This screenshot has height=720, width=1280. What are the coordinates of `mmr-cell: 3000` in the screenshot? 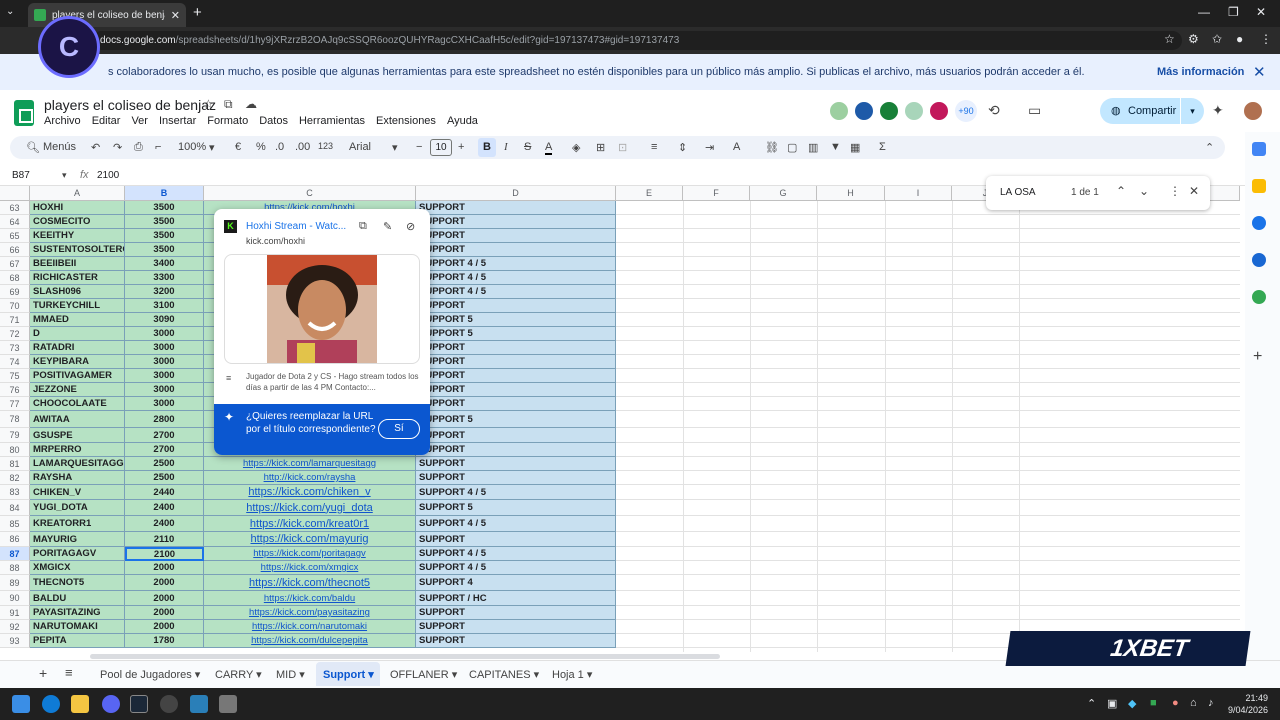 It's located at (164, 362).